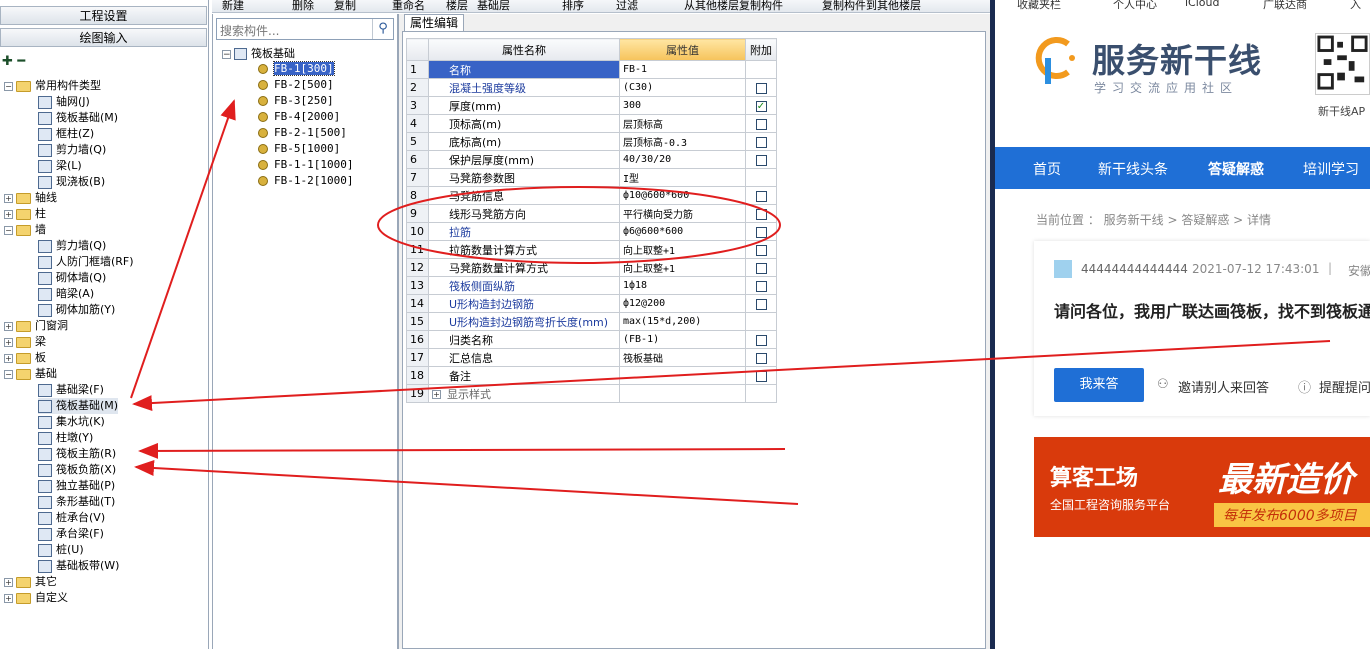 This screenshot has width=1370, height=649. Describe the element at coordinates (183, 249) in the screenshot. I see `annotation-arrow-to-component` at that location.